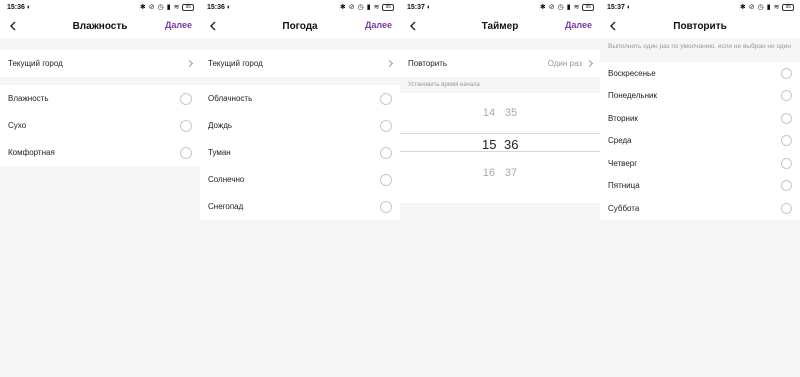  I want to click on time-picker: 14 35 15 36 16 37, so click(500, 148).